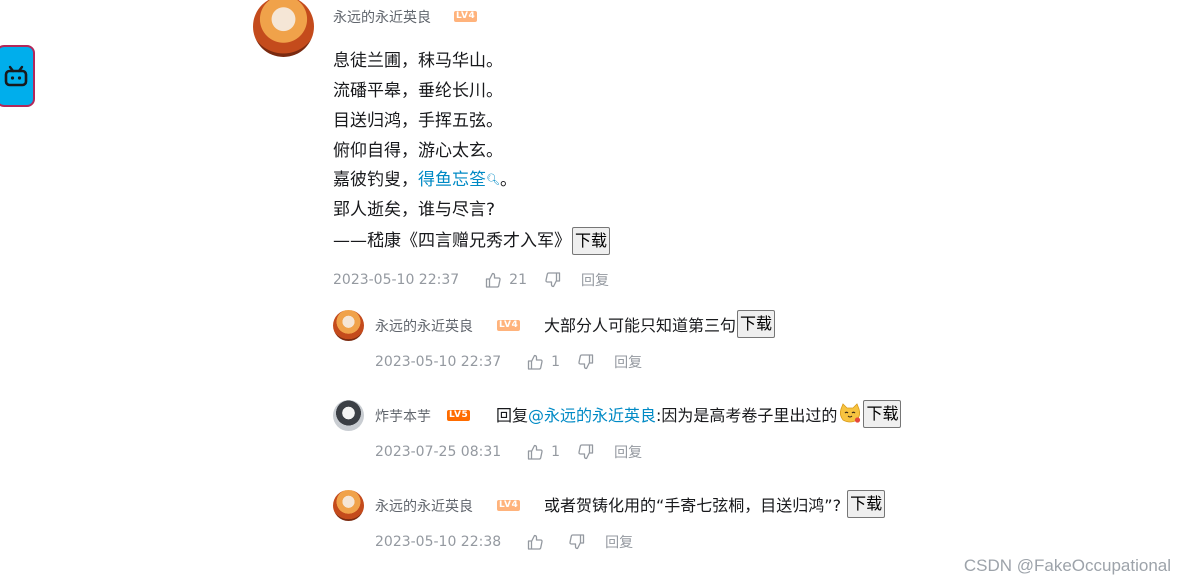 Image resolution: width=1187 pixels, height=584 pixels. I want to click on poem-line: 嘉彼钓叟，得鱼忘筌🔍︎。, so click(425, 180).